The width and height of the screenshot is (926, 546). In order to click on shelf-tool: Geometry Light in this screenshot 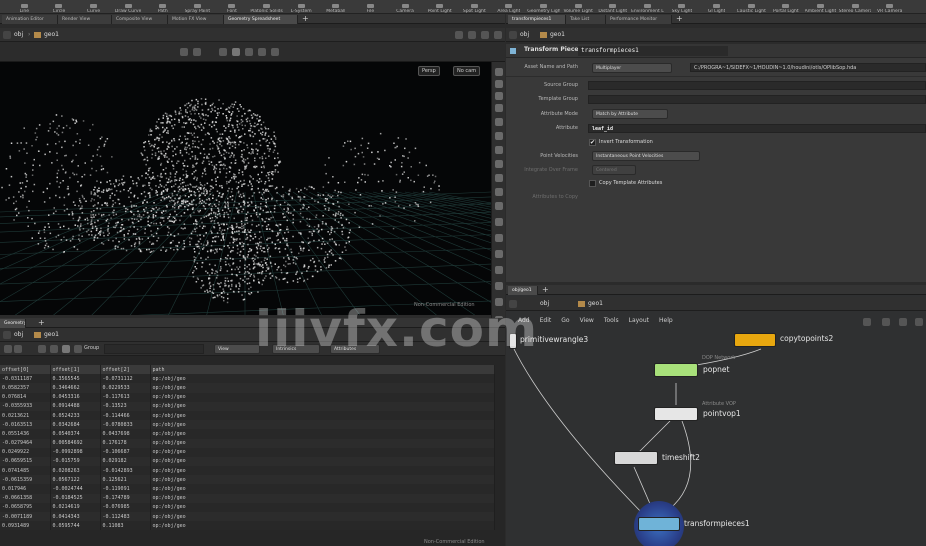, I will do `click(543, 7)`.